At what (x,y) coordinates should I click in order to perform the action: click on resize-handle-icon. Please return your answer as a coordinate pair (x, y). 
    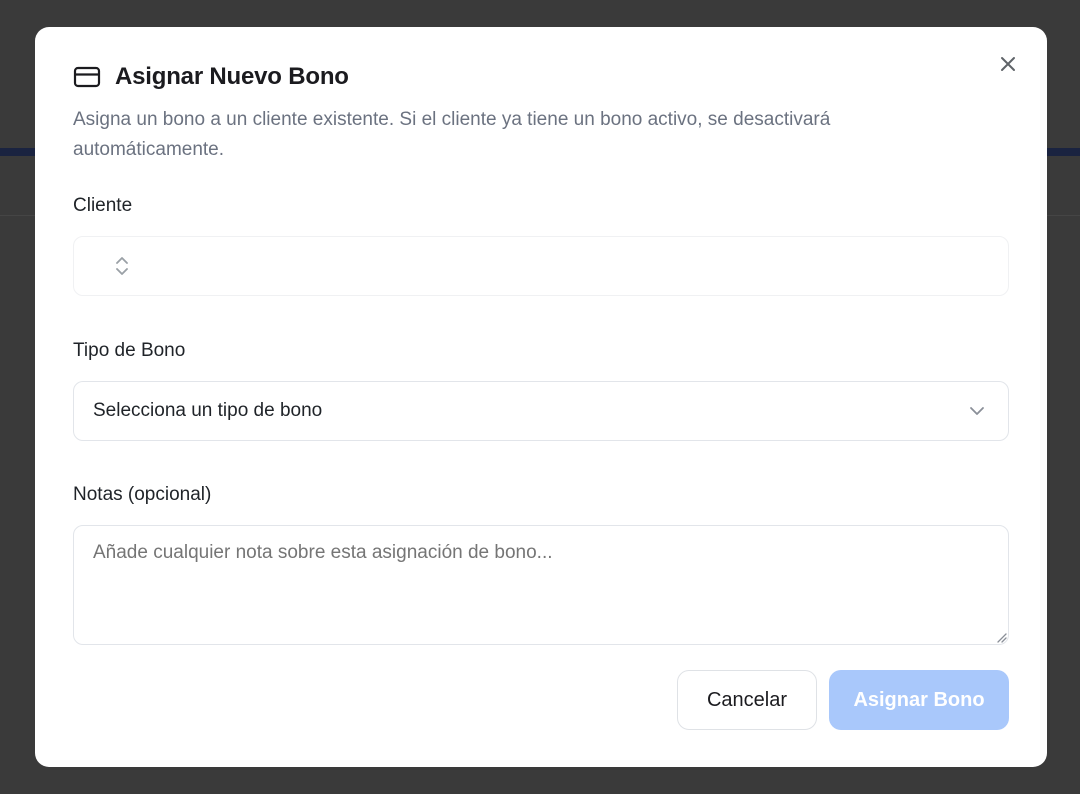
    Looking at the image, I should click on (1001, 637).